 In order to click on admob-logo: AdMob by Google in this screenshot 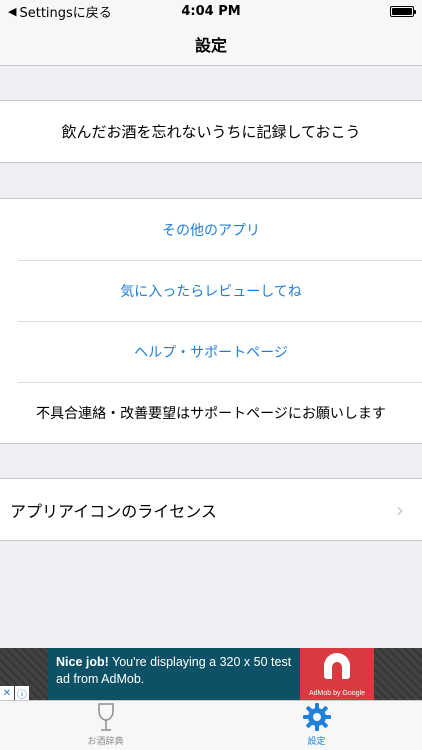, I will do `click(337, 674)`.